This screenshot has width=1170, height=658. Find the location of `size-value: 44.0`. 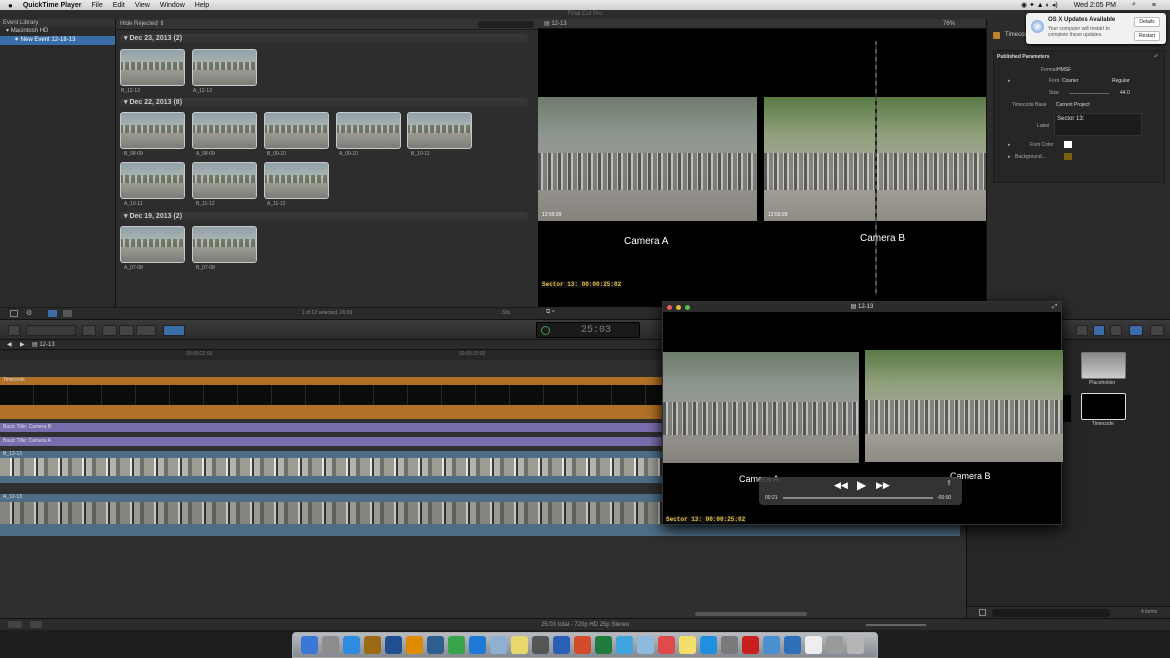

size-value: 44.0 is located at coordinates (1125, 93).